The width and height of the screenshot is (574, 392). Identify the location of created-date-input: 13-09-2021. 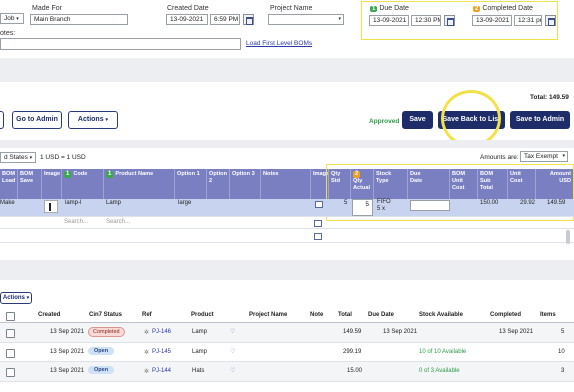
(187, 19).